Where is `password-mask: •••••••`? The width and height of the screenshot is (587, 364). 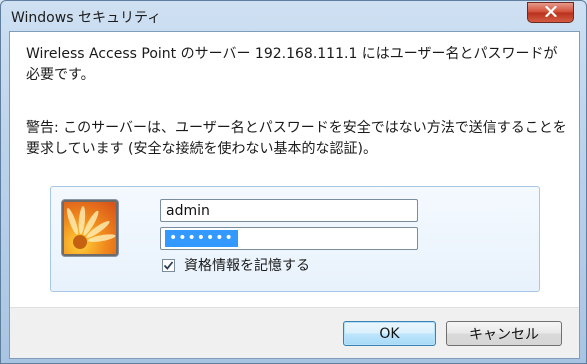
password-mask: ••••••• is located at coordinates (201, 238).